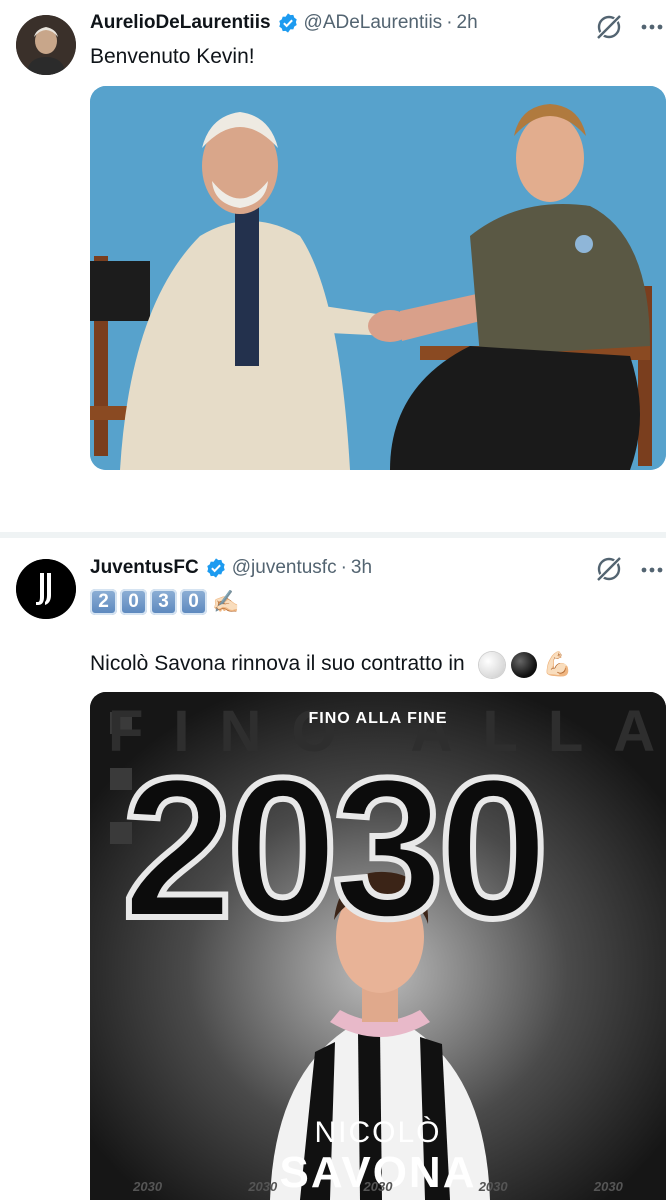 Image resolution: width=666 pixels, height=1200 pixels. I want to click on tweet-header: JuventusFC @juventusfc · 3h, so click(231, 568).